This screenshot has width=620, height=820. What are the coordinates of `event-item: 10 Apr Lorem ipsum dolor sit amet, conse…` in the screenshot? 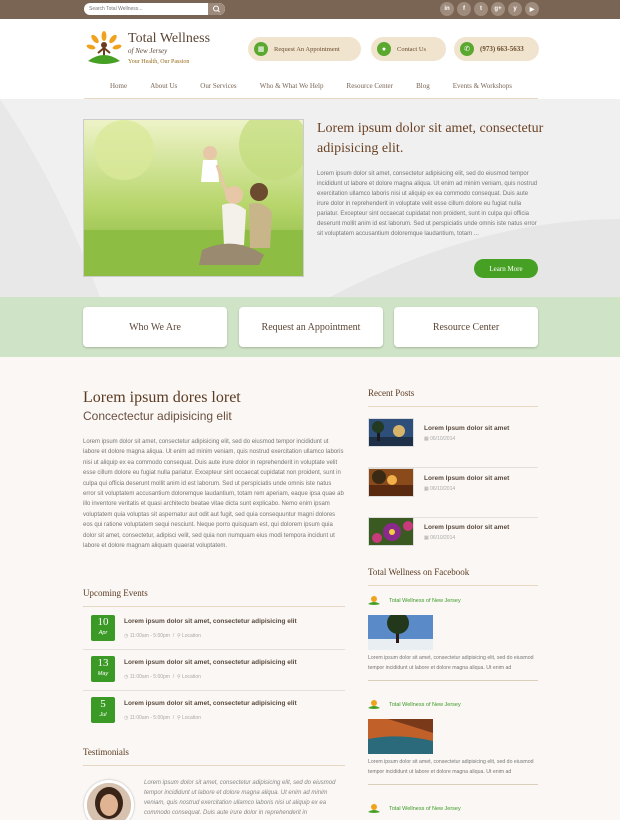 It's located at (214, 629).